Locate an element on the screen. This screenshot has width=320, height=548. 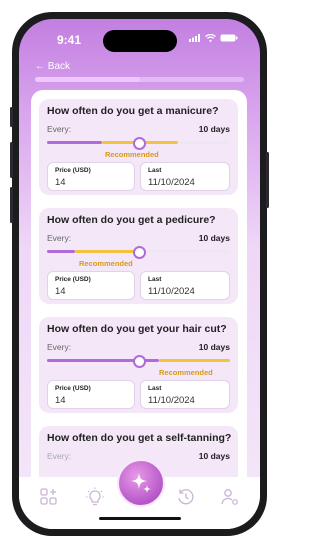
onboarding-progress-fill is located at coordinates (87, 79).